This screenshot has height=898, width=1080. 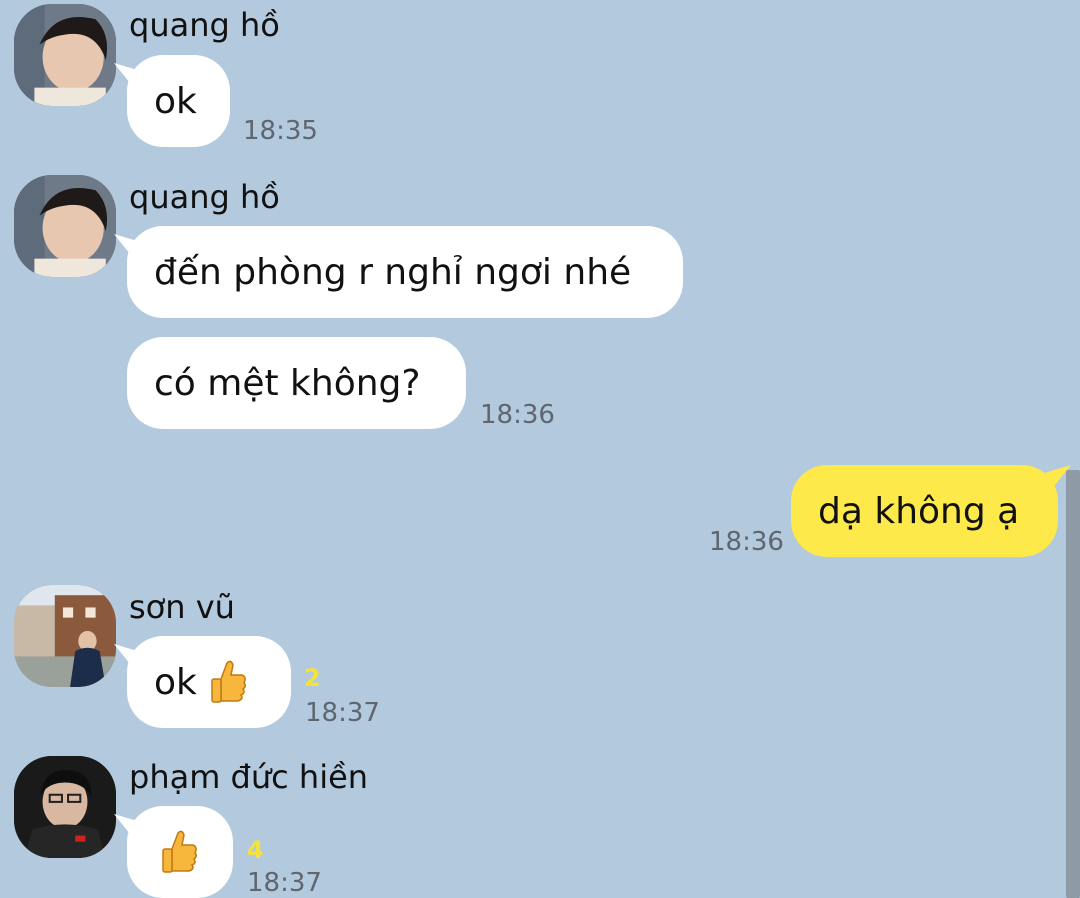 I want to click on message-bubble, so click(x=173, y=852).